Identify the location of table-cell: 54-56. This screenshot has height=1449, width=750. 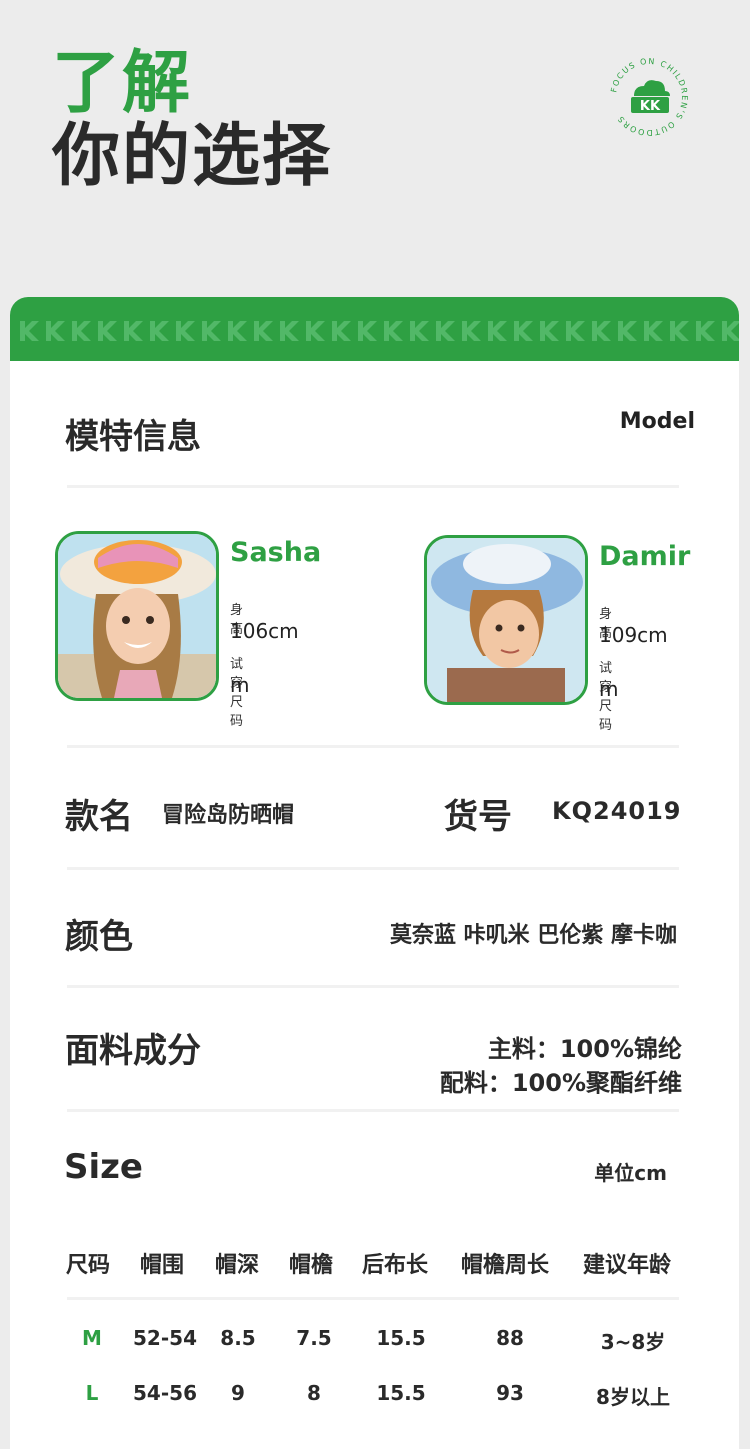
(165, 1393).